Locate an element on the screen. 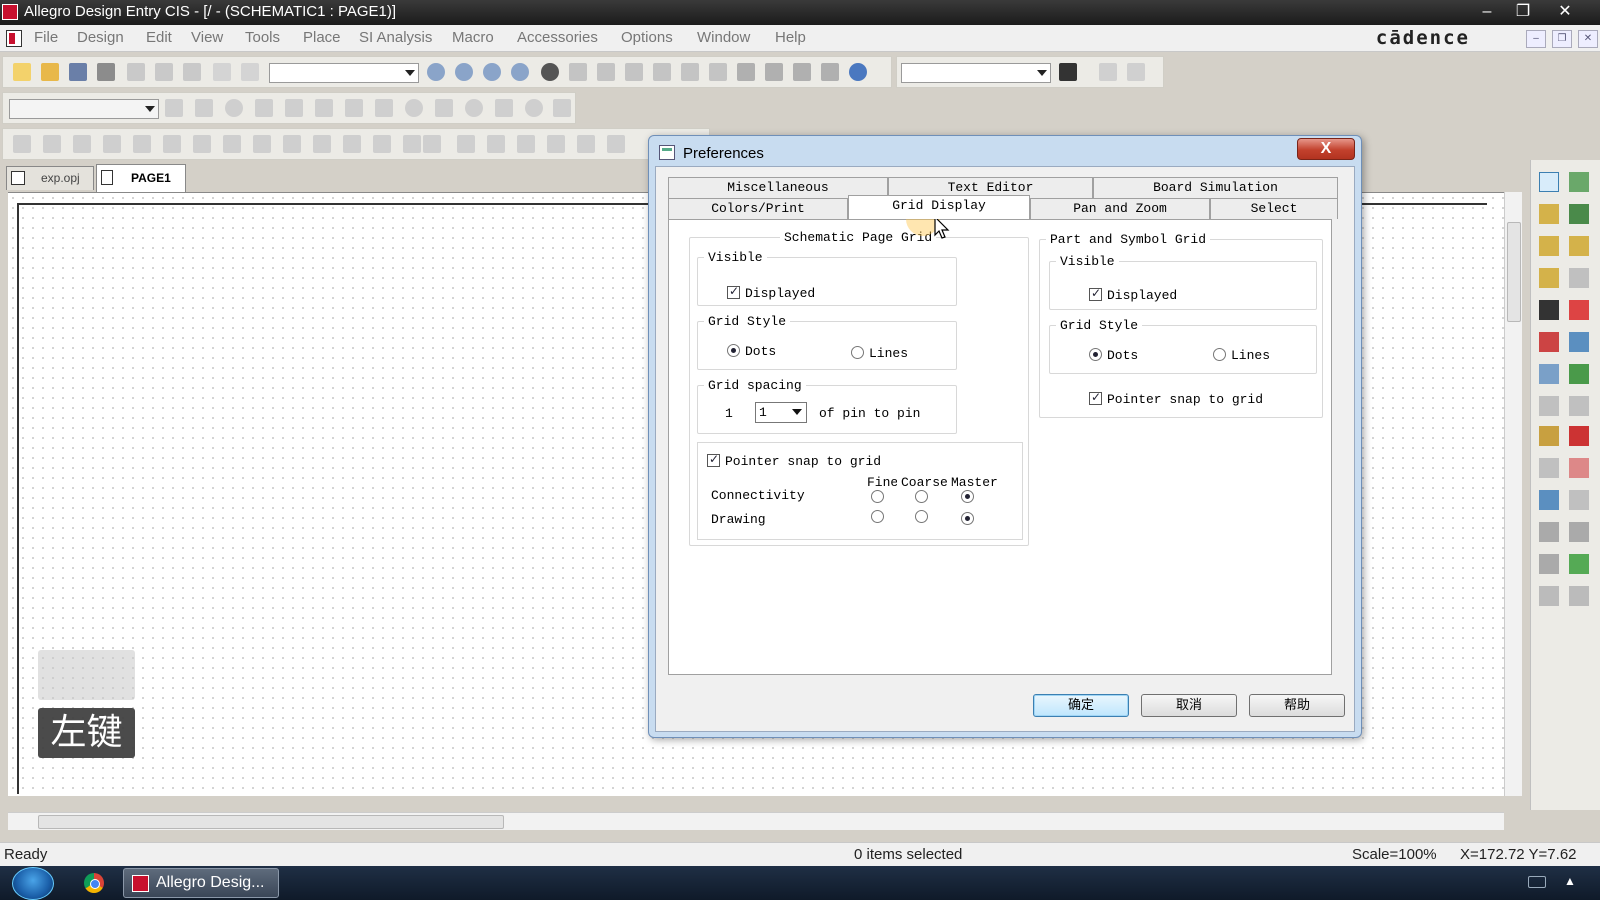 Image resolution: width=1600 pixels, height=900 pixels. paste-icon is located at coordinates (192, 72).